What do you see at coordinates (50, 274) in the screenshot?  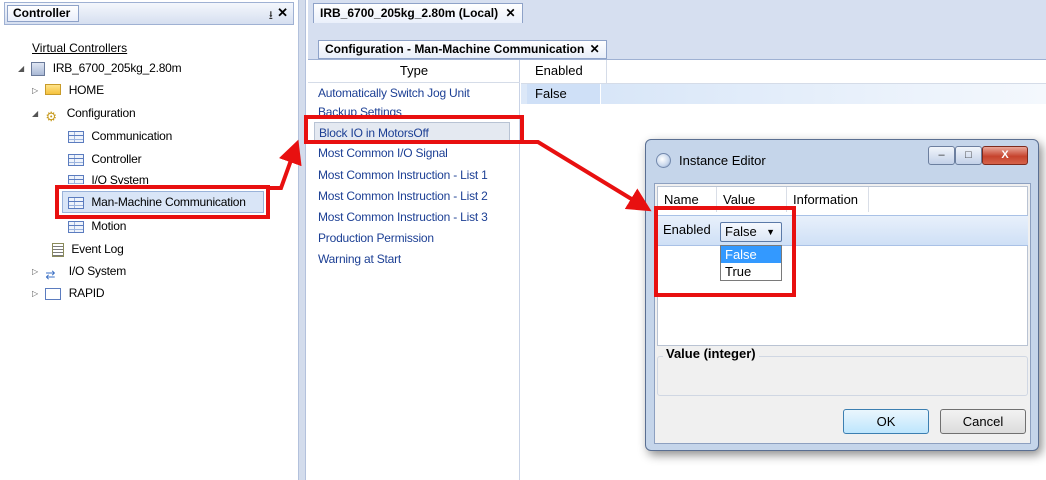 I see `io-system-icon: ⇄` at bounding box center [50, 274].